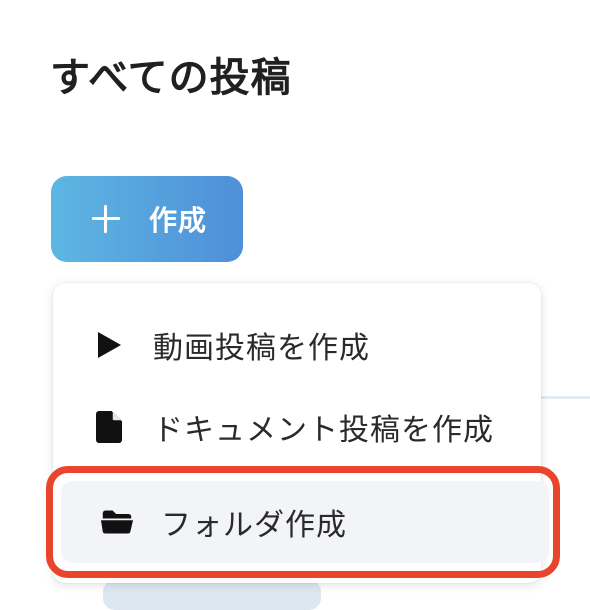  Describe the element at coordinates (106, 219) in the screenshot. I see `plus-icon` at that location.